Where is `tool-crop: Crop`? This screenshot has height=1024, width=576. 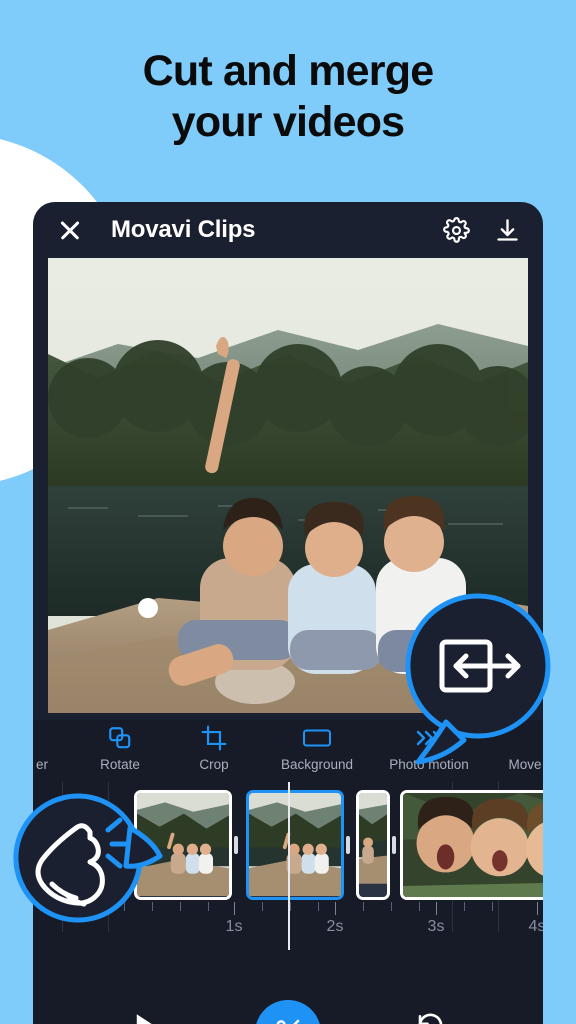
tool-crop: Crop is located at coordinates (214, 746).